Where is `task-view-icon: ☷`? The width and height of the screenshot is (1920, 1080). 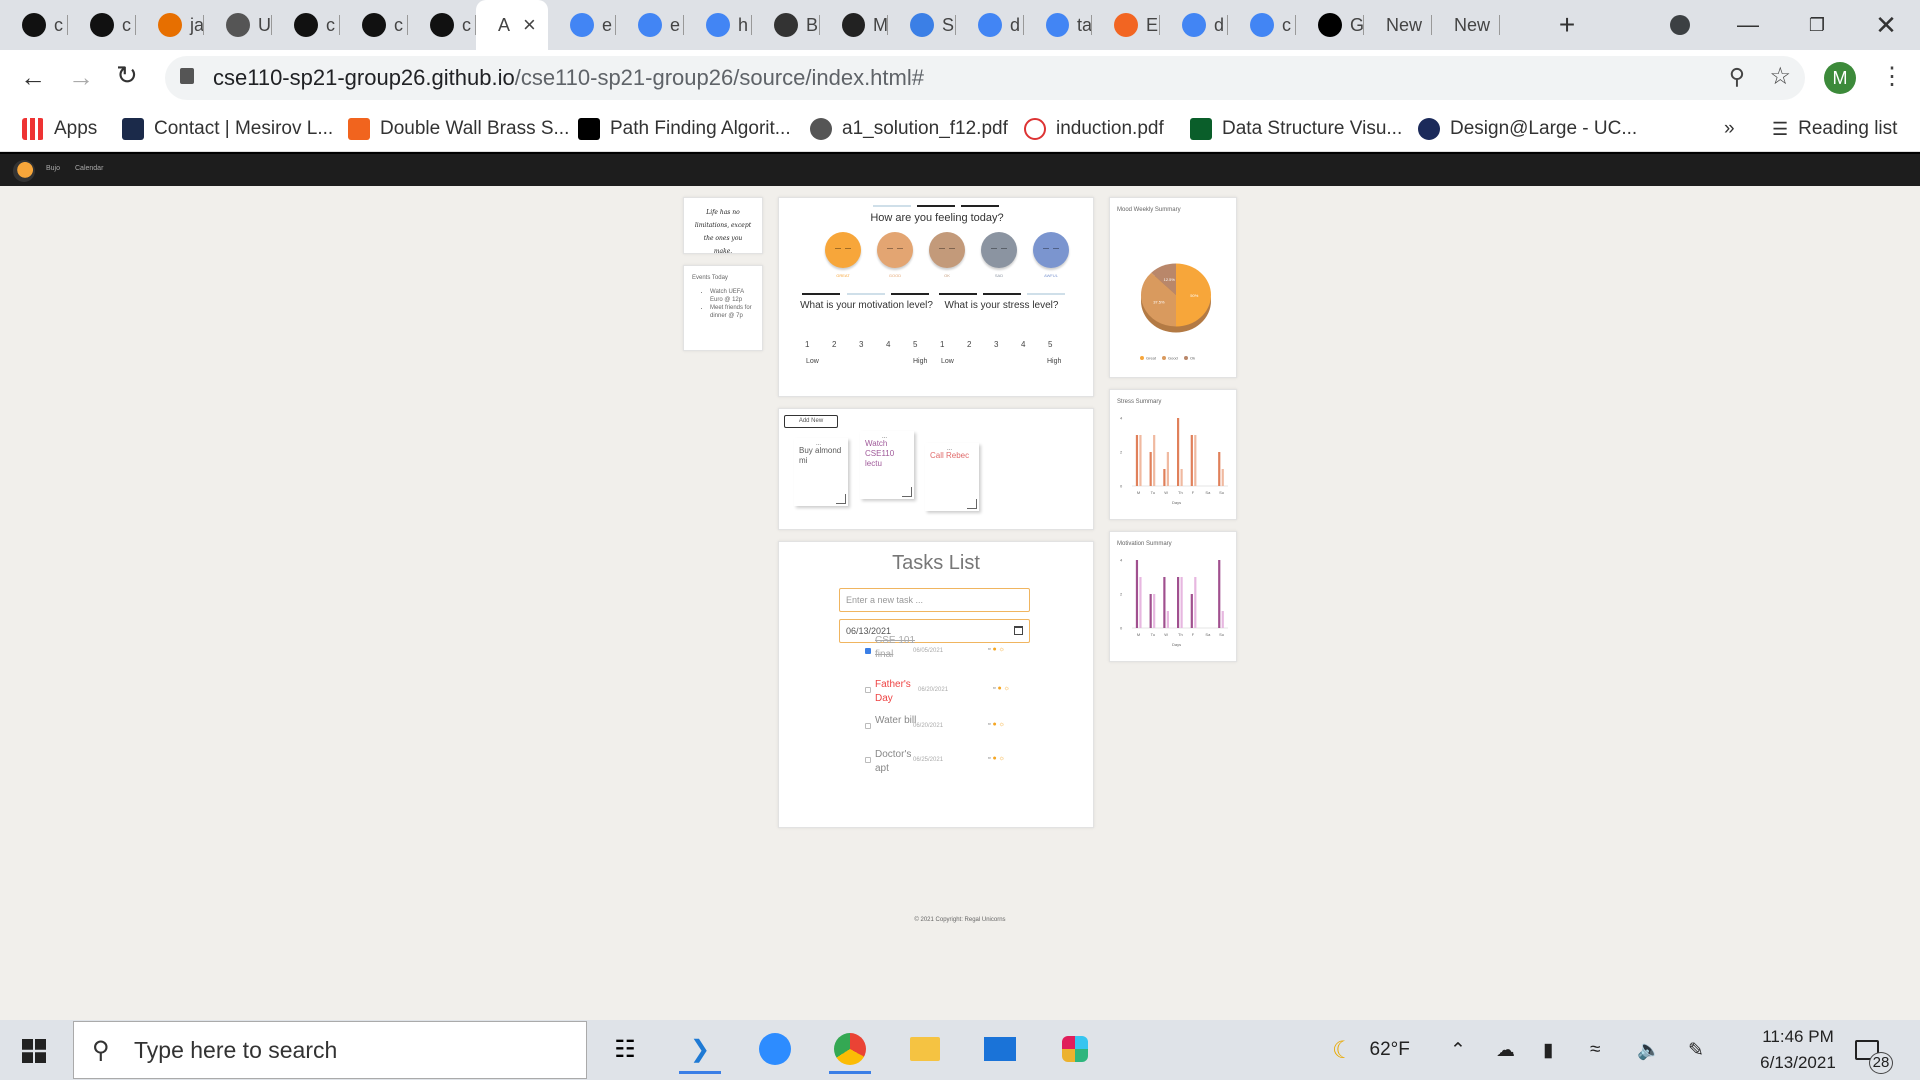 task-view-icon: ☷ is located at coordinates (625, 1049).